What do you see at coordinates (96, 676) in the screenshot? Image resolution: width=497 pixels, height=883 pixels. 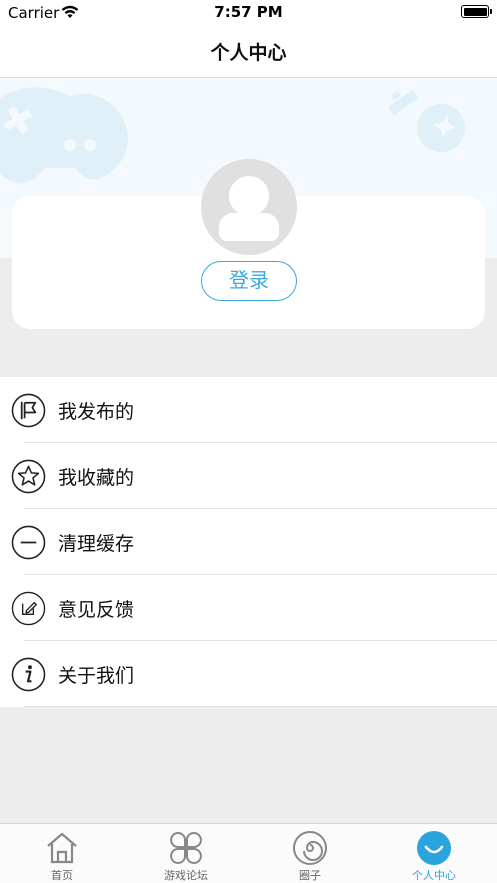 I see `menu-item-label: 关于我们` at bounding box center [96, 676].